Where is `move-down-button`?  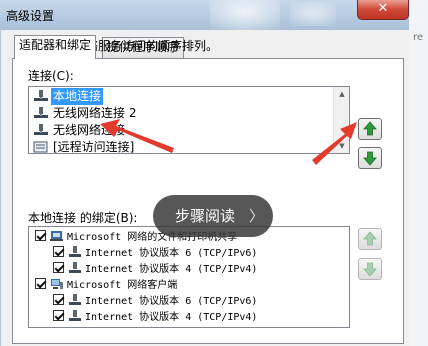 move-down-button is located at coordinates (370, 158).